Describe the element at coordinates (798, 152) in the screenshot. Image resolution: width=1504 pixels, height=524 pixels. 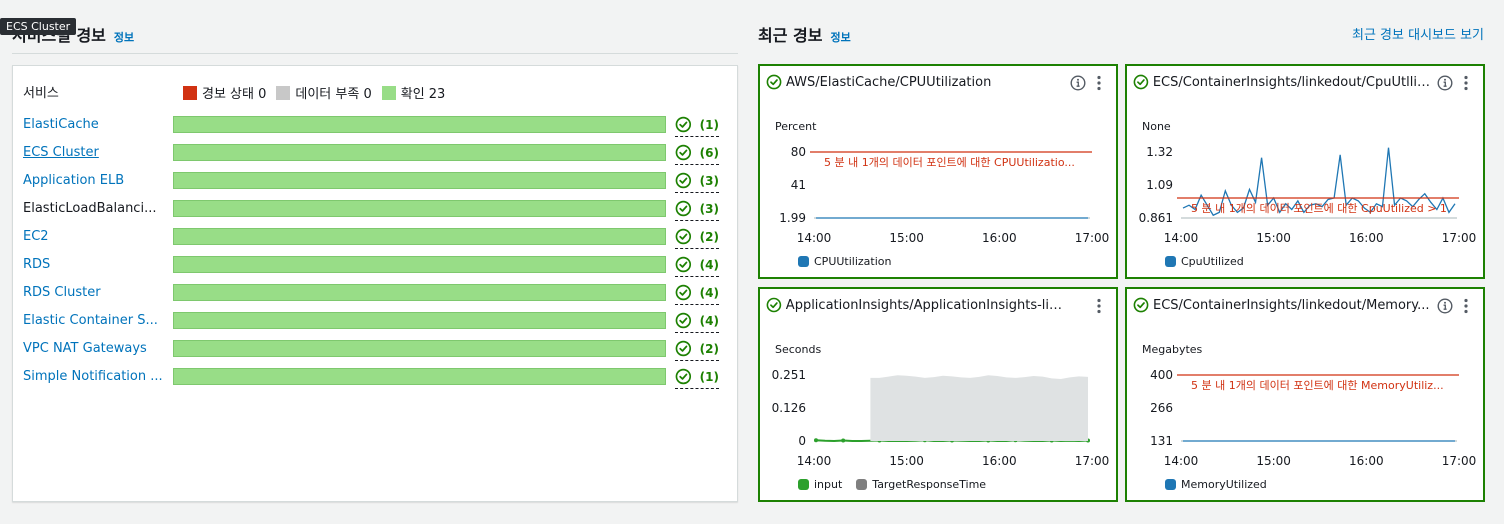
I see `y-tick-label: 80` at that location.